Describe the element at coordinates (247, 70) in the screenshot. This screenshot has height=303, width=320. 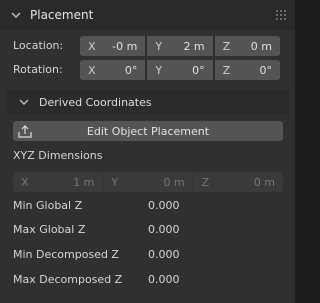
I see `rotation-z-field: Z 0°` at that location.